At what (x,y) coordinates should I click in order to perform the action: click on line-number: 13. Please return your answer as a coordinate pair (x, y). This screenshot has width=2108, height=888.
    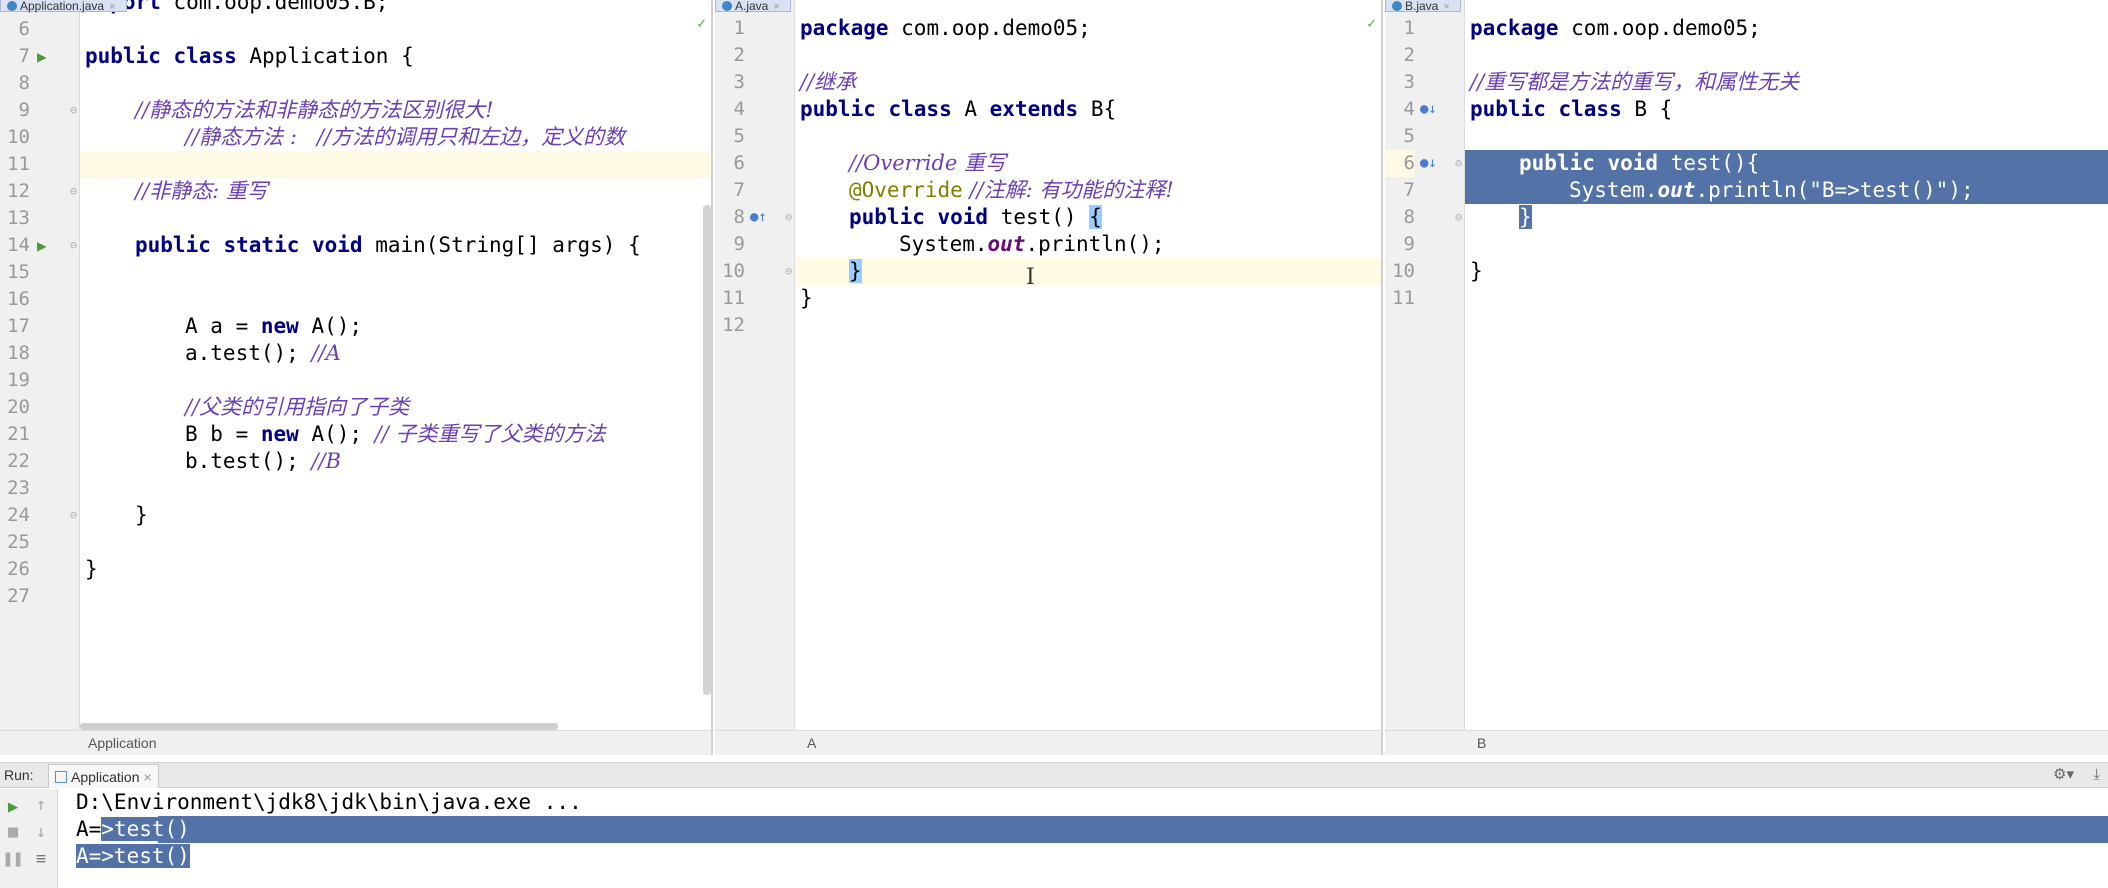
    Looking at the image, I should click on (18, 218).